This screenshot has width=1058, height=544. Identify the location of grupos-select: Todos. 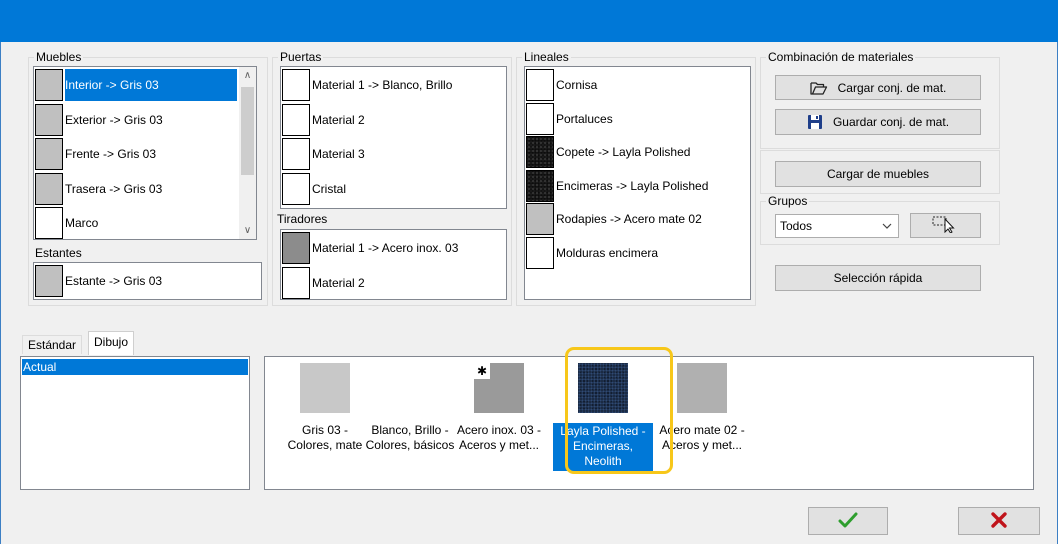
(837, 226).